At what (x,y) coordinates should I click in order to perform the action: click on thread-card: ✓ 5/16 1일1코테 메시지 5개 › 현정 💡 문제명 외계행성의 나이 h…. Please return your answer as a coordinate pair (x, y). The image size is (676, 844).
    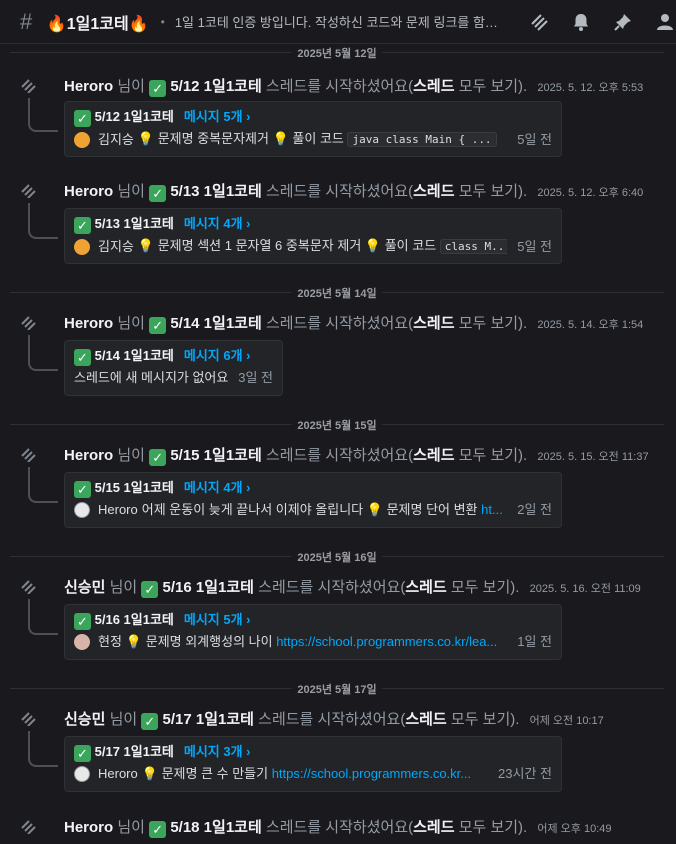
    Looking at the image, I should click on (313, 632).